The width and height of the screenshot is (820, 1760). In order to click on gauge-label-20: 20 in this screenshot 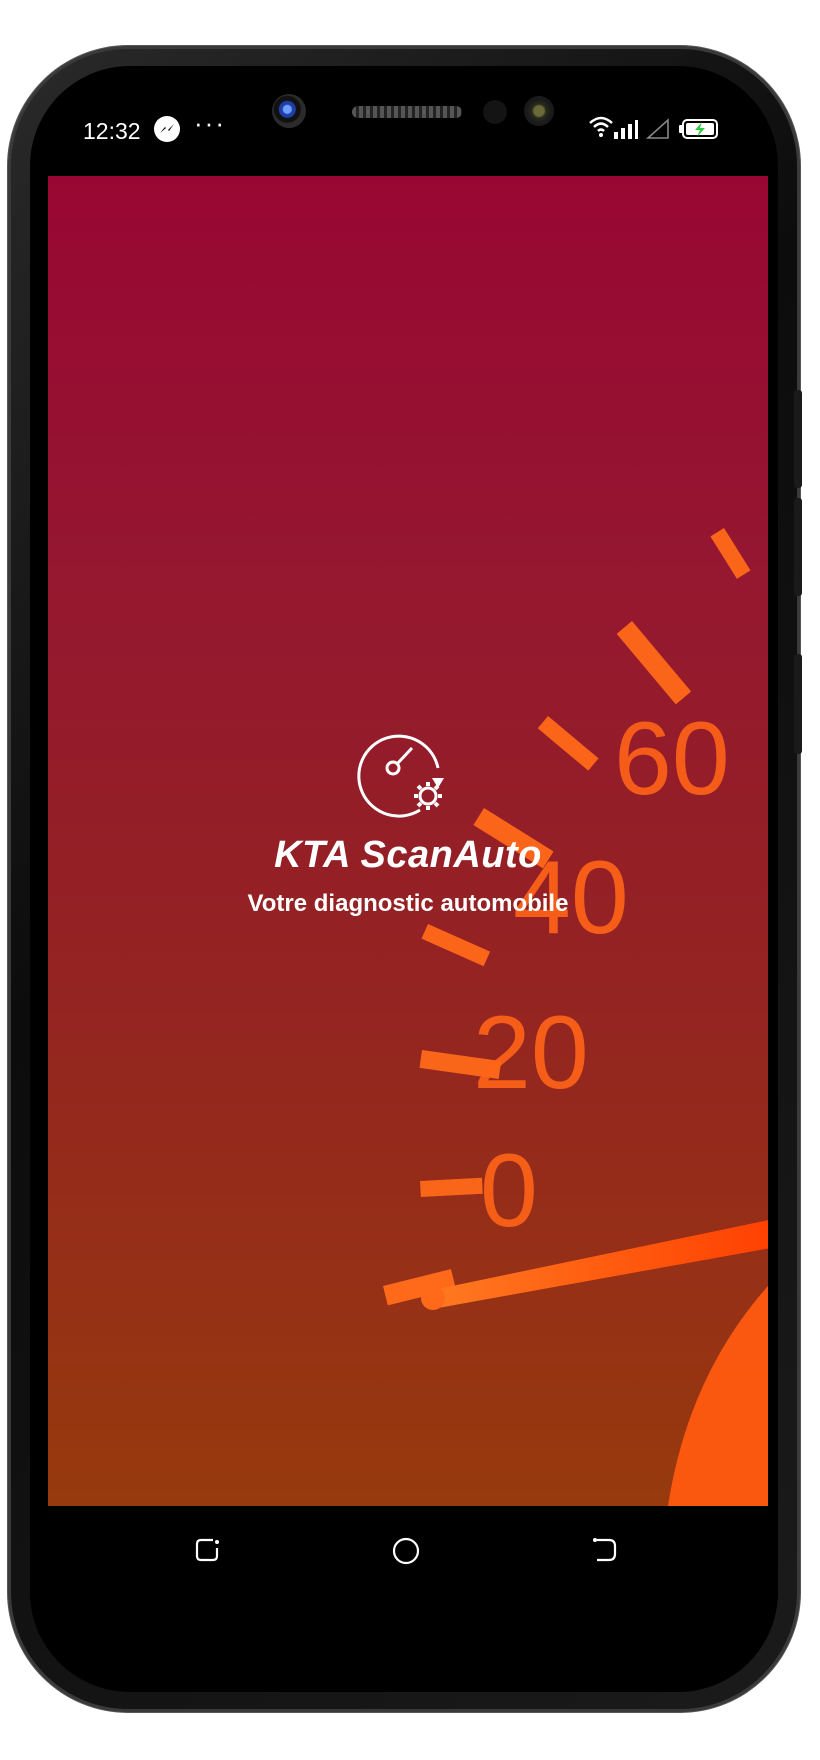, I will do `click(531, 1053)`.